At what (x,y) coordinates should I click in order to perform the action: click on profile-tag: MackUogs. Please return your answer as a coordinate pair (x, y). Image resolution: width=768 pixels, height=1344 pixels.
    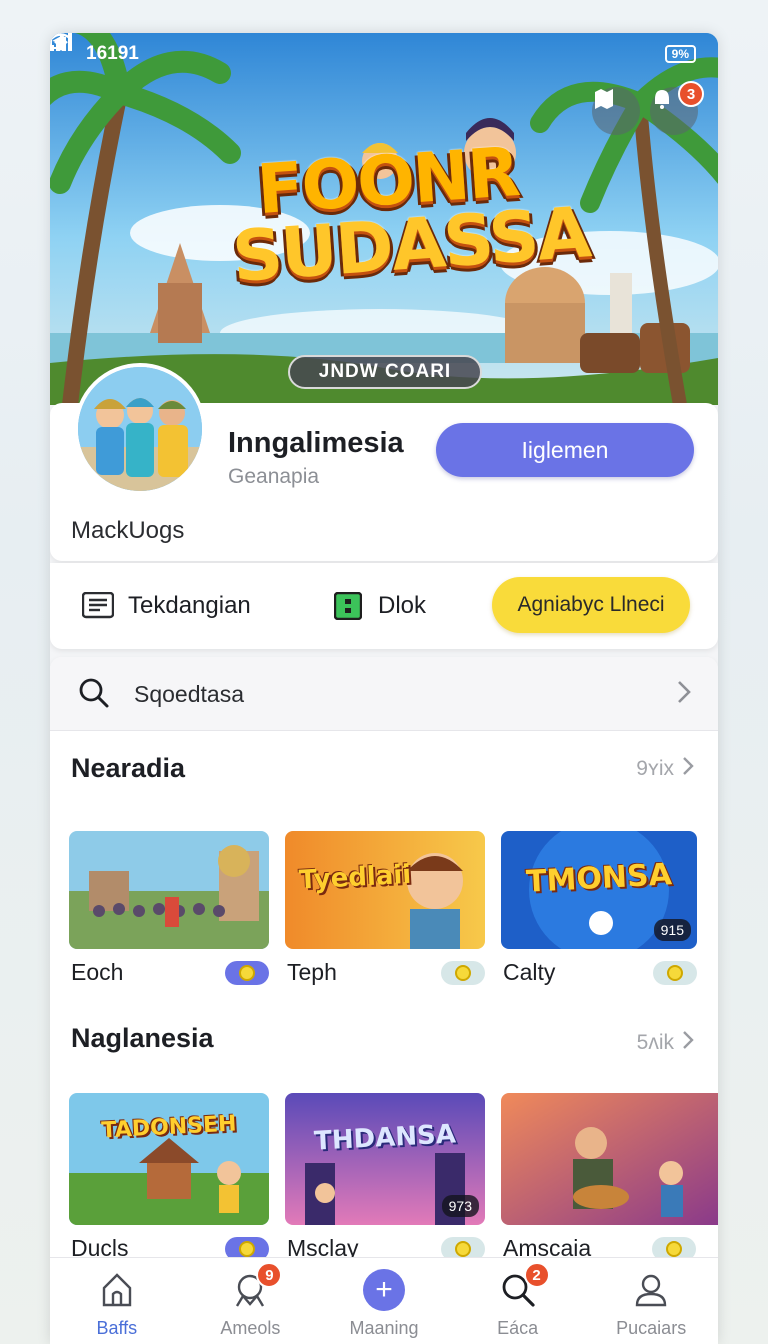
    Looking at the image, I should click on (128, 530).